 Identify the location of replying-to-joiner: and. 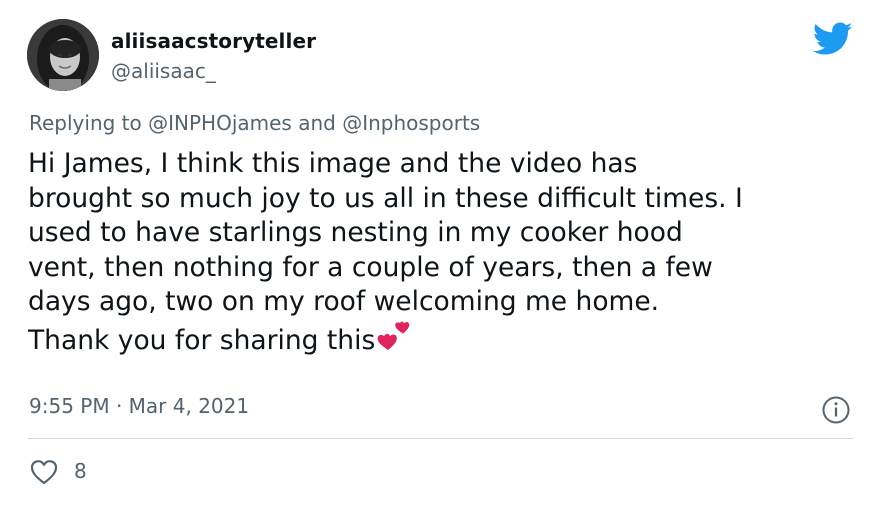
(317, 123).